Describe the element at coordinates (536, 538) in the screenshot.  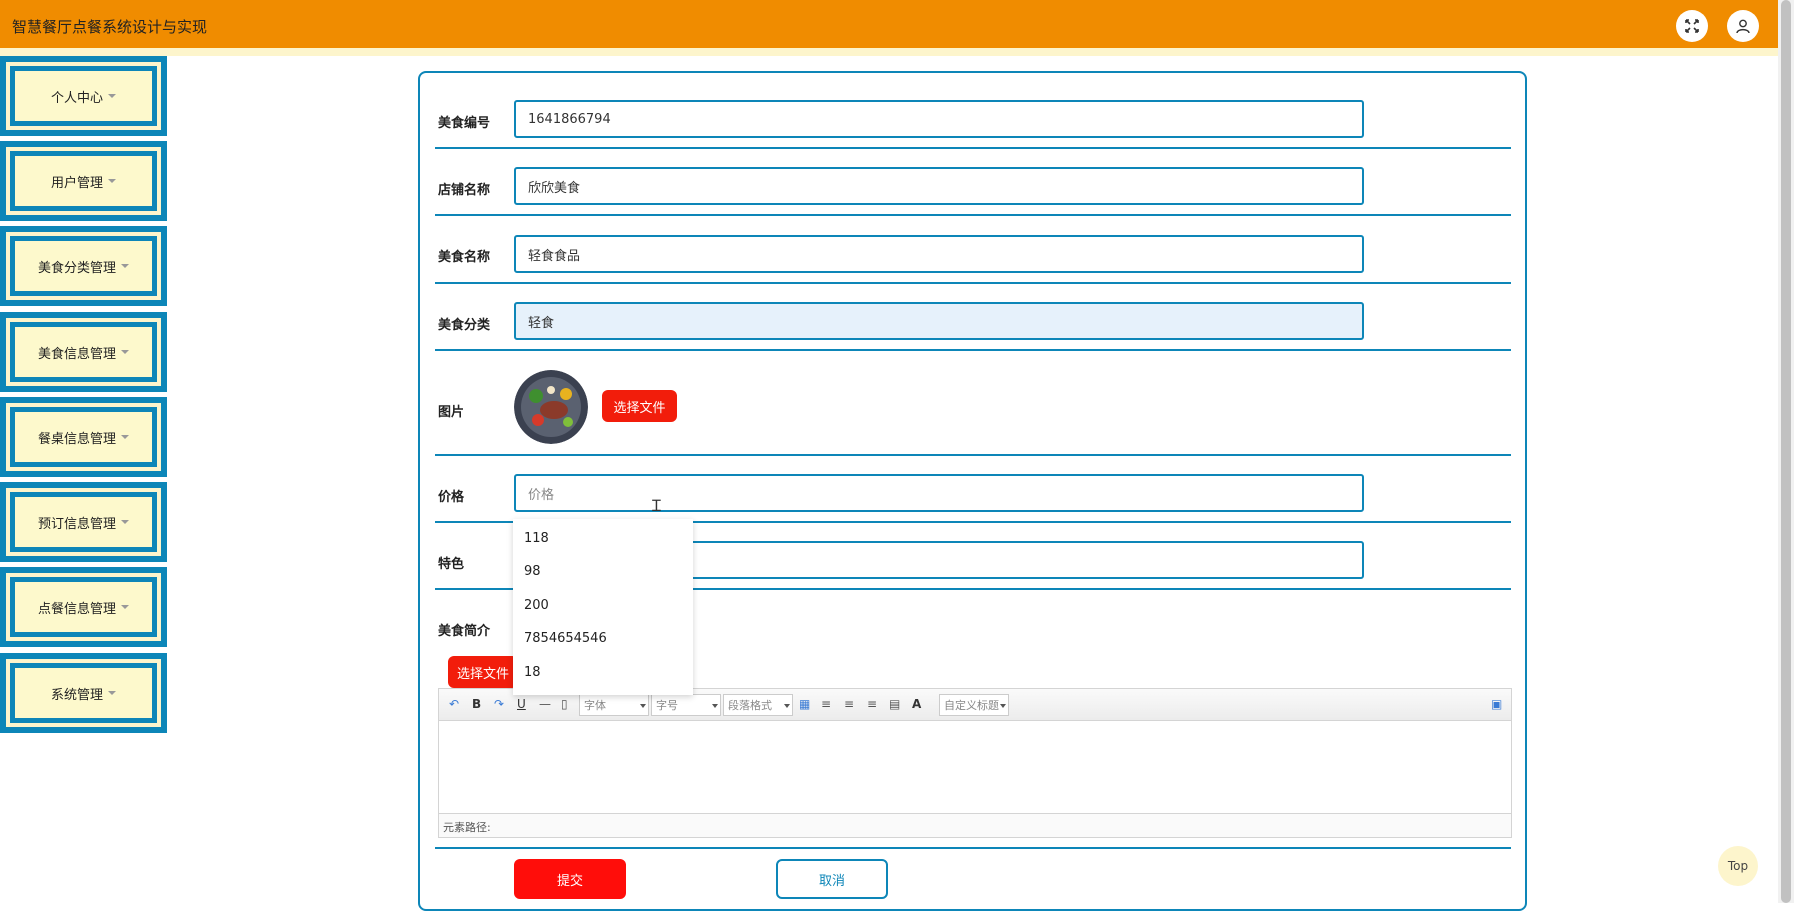
I see `autocomplete-option: 118` at that location.